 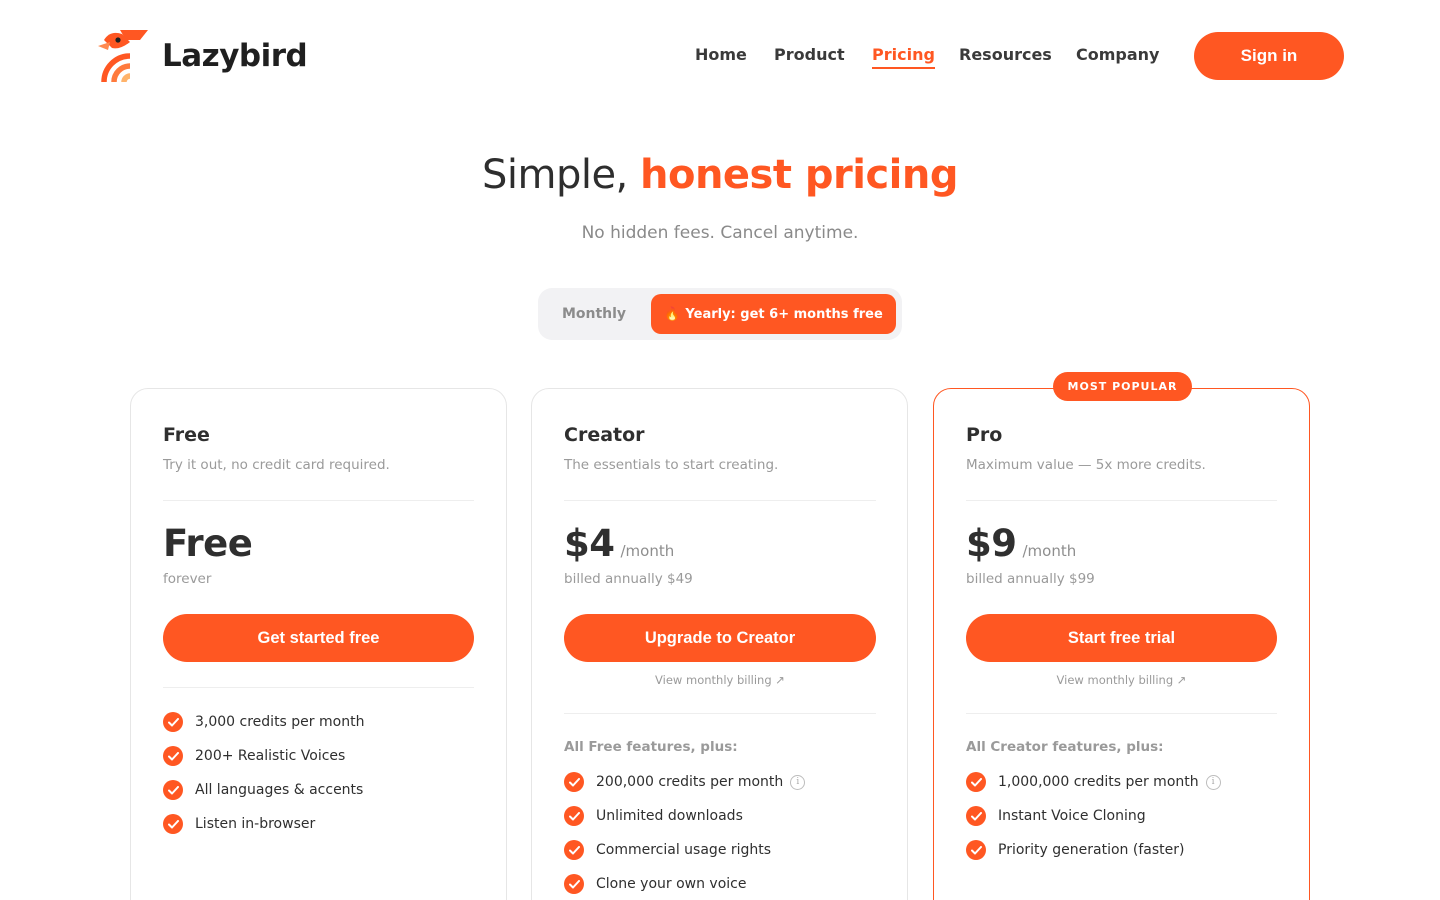 I want to click on billing-monthly-option: Monthly, so click(x=594, y=314).